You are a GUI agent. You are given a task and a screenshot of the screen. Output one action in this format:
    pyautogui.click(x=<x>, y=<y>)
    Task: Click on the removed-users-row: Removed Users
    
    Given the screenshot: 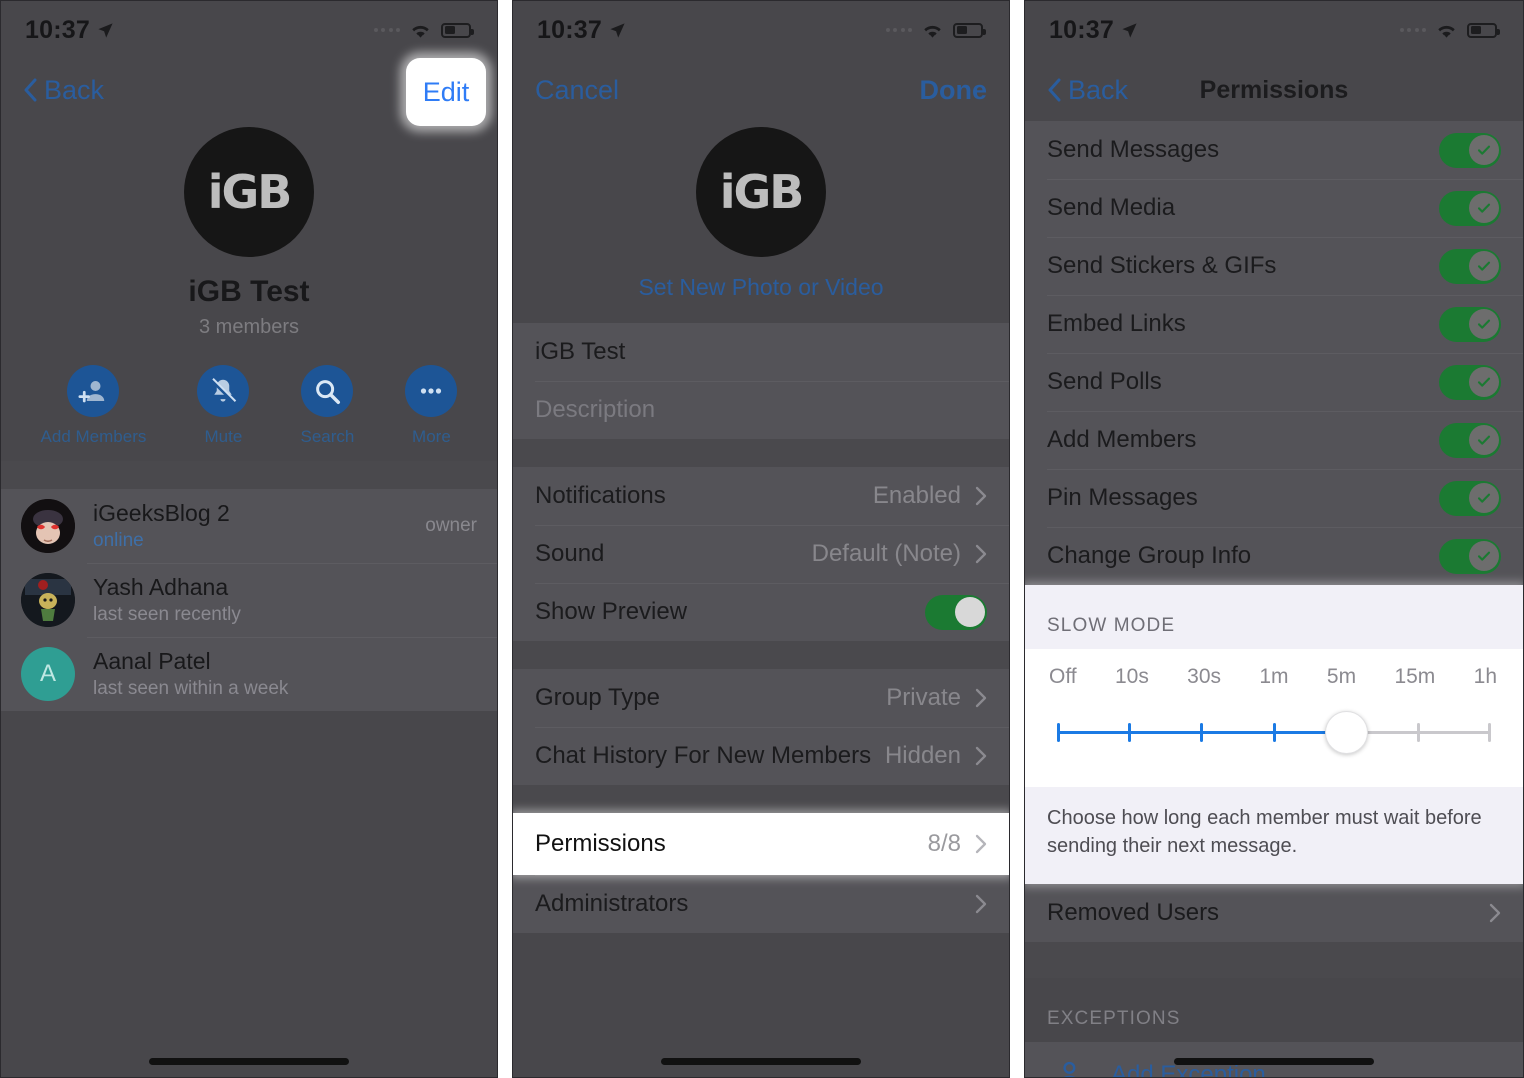 What is the action you would take?
    pyautogui.click(x=1274, y=913)
    